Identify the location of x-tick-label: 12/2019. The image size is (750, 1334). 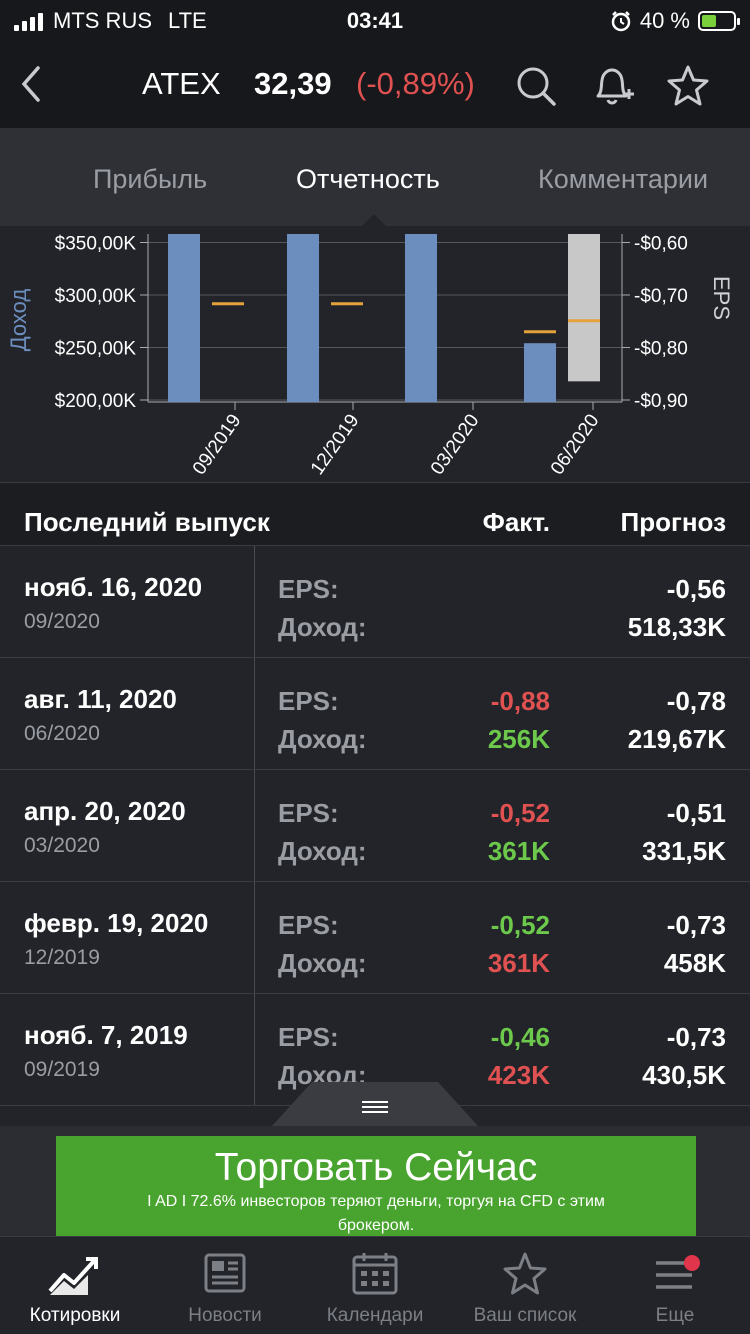
(335, 445).